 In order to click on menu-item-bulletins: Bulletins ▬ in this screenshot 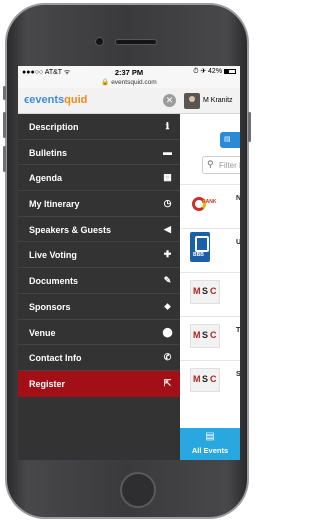, I will do `click(99, 153)`.